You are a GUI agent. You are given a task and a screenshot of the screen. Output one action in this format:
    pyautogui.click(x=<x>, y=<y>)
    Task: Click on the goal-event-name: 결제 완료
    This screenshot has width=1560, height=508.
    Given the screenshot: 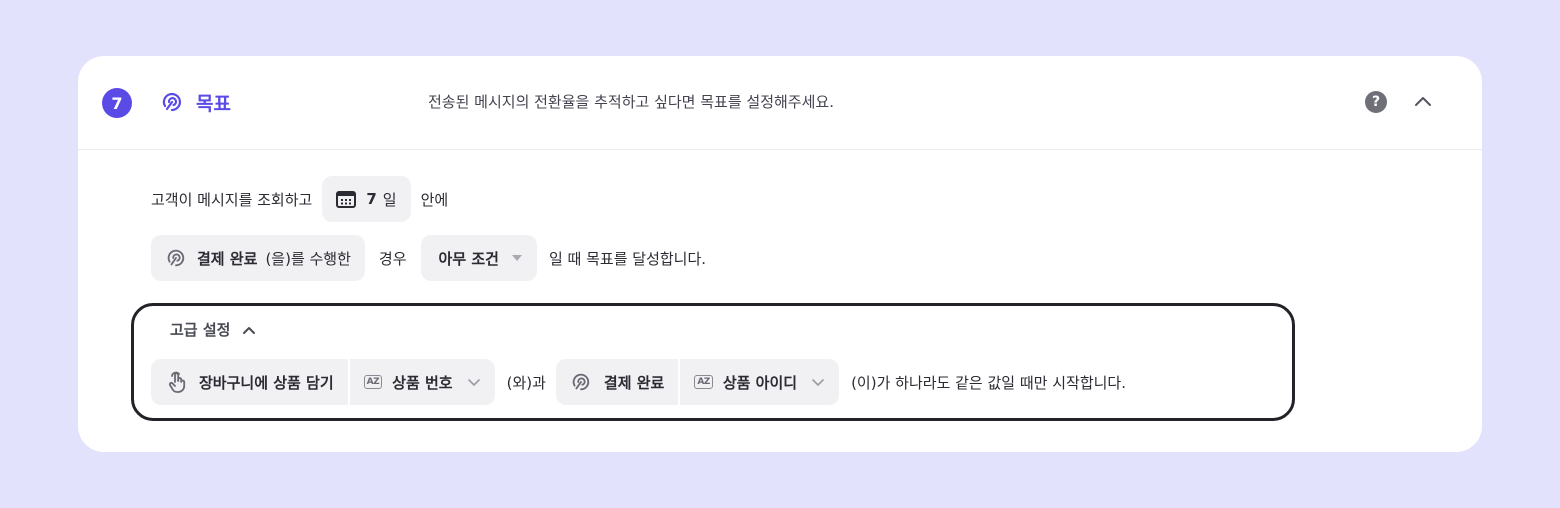 What is the action you would take?
    pyautogui.click(x=227, y=258)
    